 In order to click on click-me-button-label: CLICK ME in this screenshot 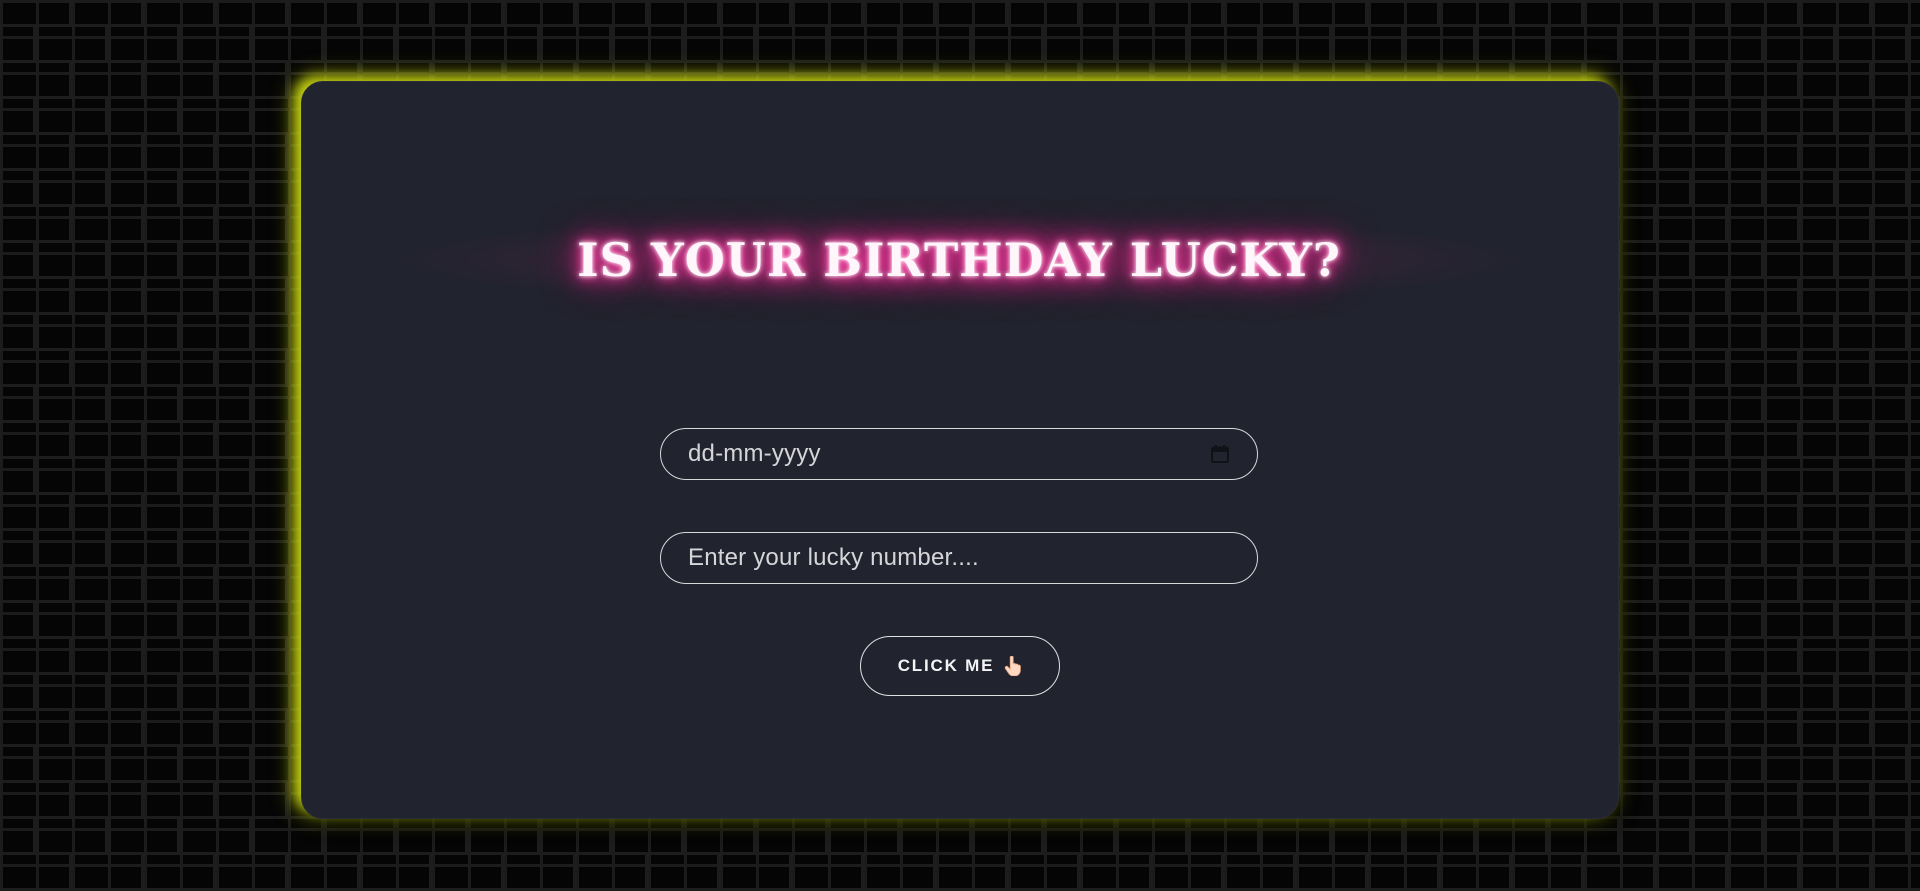, I will do `click(946, 665)`.